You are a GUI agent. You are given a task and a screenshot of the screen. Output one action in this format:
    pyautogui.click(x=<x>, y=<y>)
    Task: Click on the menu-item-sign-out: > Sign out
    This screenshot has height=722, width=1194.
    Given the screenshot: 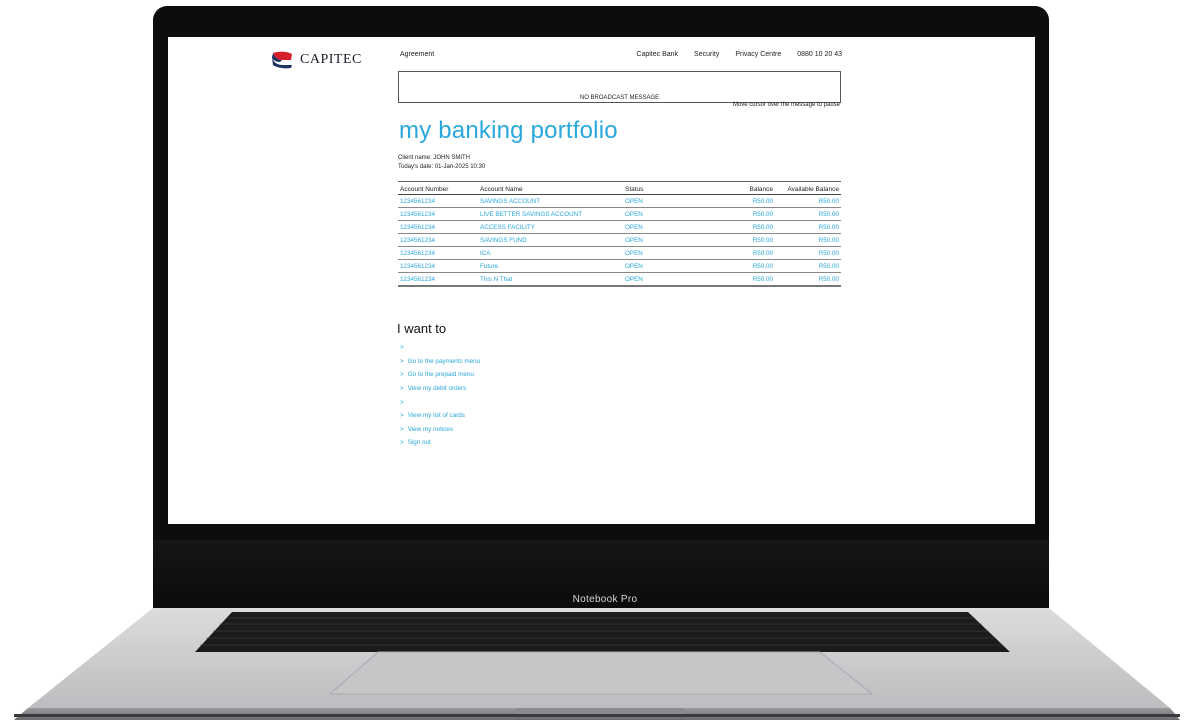 What is the action you would take?
    pyautogui.click(x=440, y=443)
    